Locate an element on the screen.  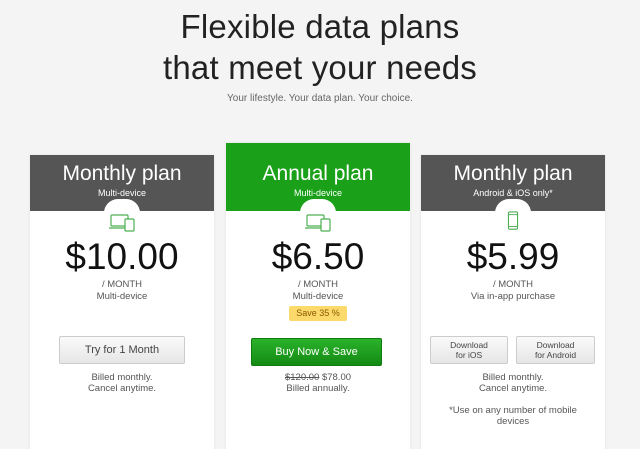
phone-icon is located at coordinates (513, 220).